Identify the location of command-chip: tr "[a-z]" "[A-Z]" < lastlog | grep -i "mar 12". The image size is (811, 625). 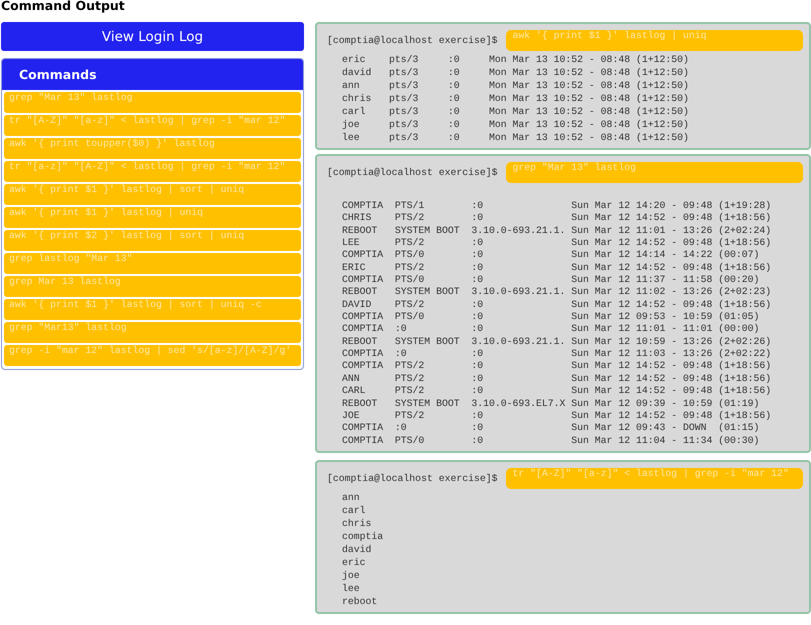
(152, 171).